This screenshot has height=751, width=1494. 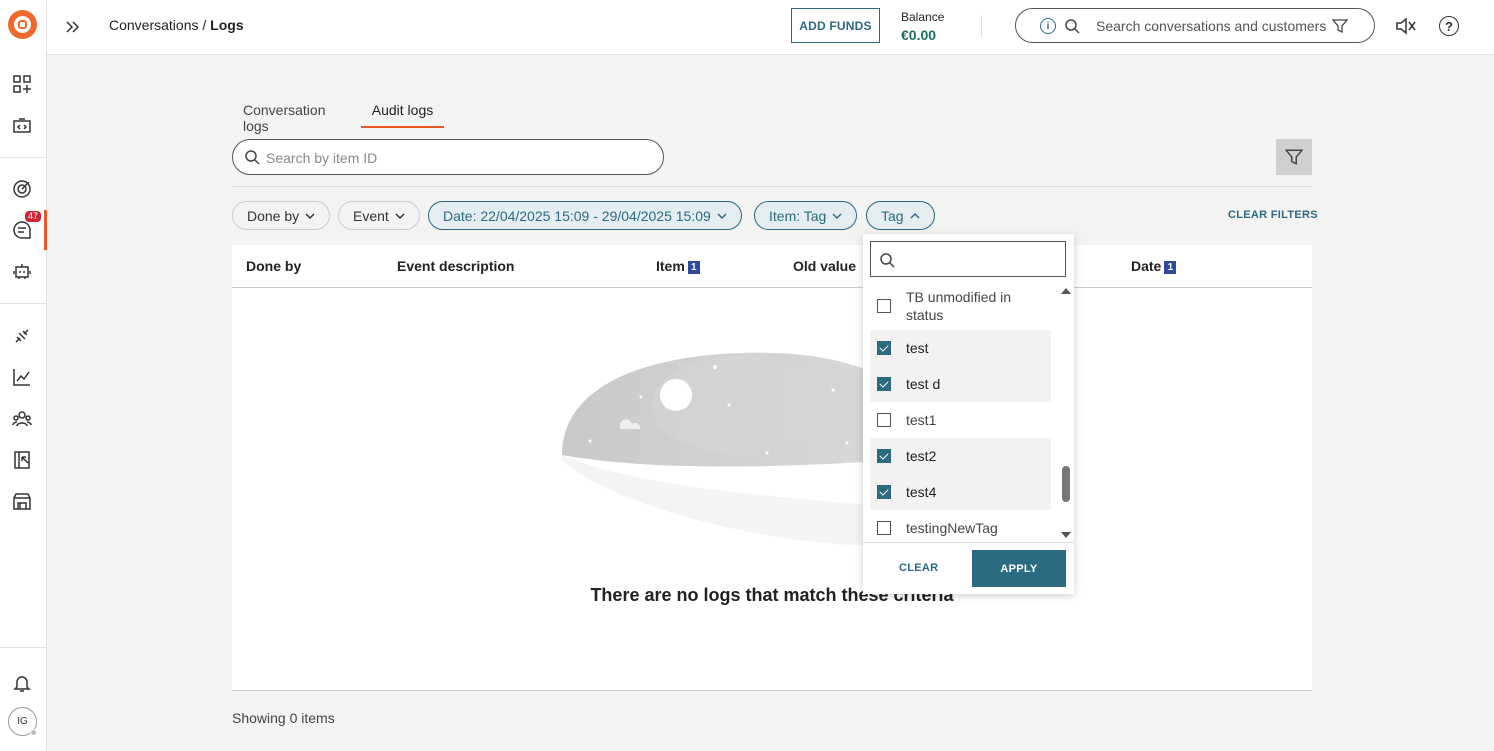 I want to click on tag-option: testingNewTag, so click(x=960, y=526).